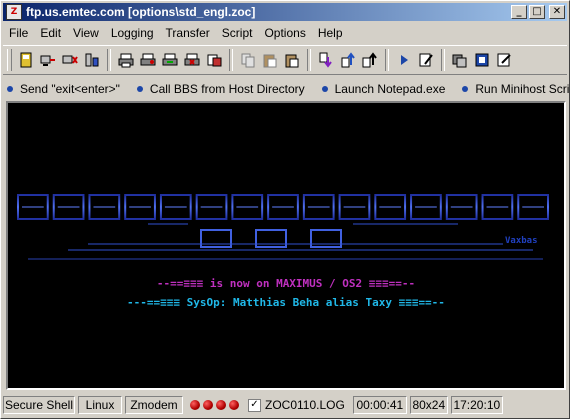  Describe the element at coordinates (227, 89) in the screenshot. I see `macro-label: Call BBS from Host Directory` at that location.